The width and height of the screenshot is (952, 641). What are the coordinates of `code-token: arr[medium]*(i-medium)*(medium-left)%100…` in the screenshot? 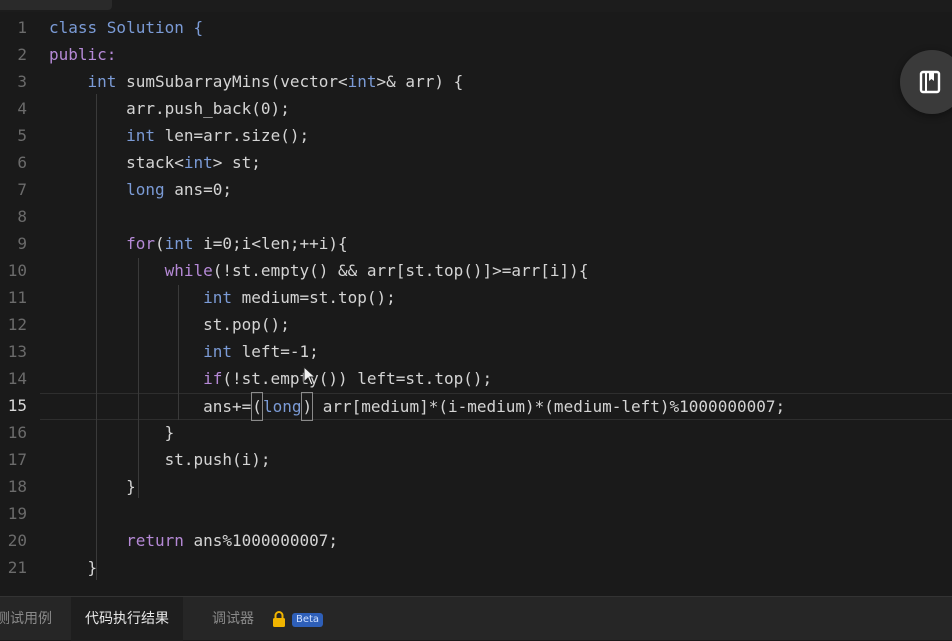 It's located at (549, 406).